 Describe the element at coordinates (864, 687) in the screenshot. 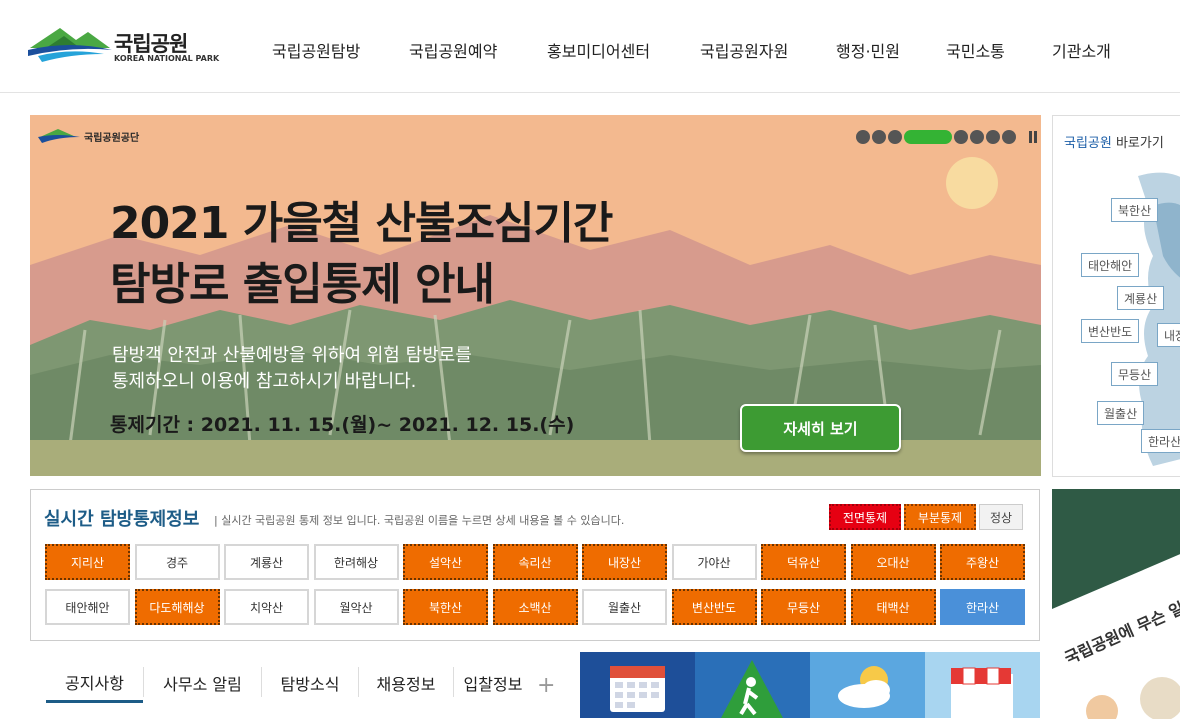

I see `weather-icon` at that location.